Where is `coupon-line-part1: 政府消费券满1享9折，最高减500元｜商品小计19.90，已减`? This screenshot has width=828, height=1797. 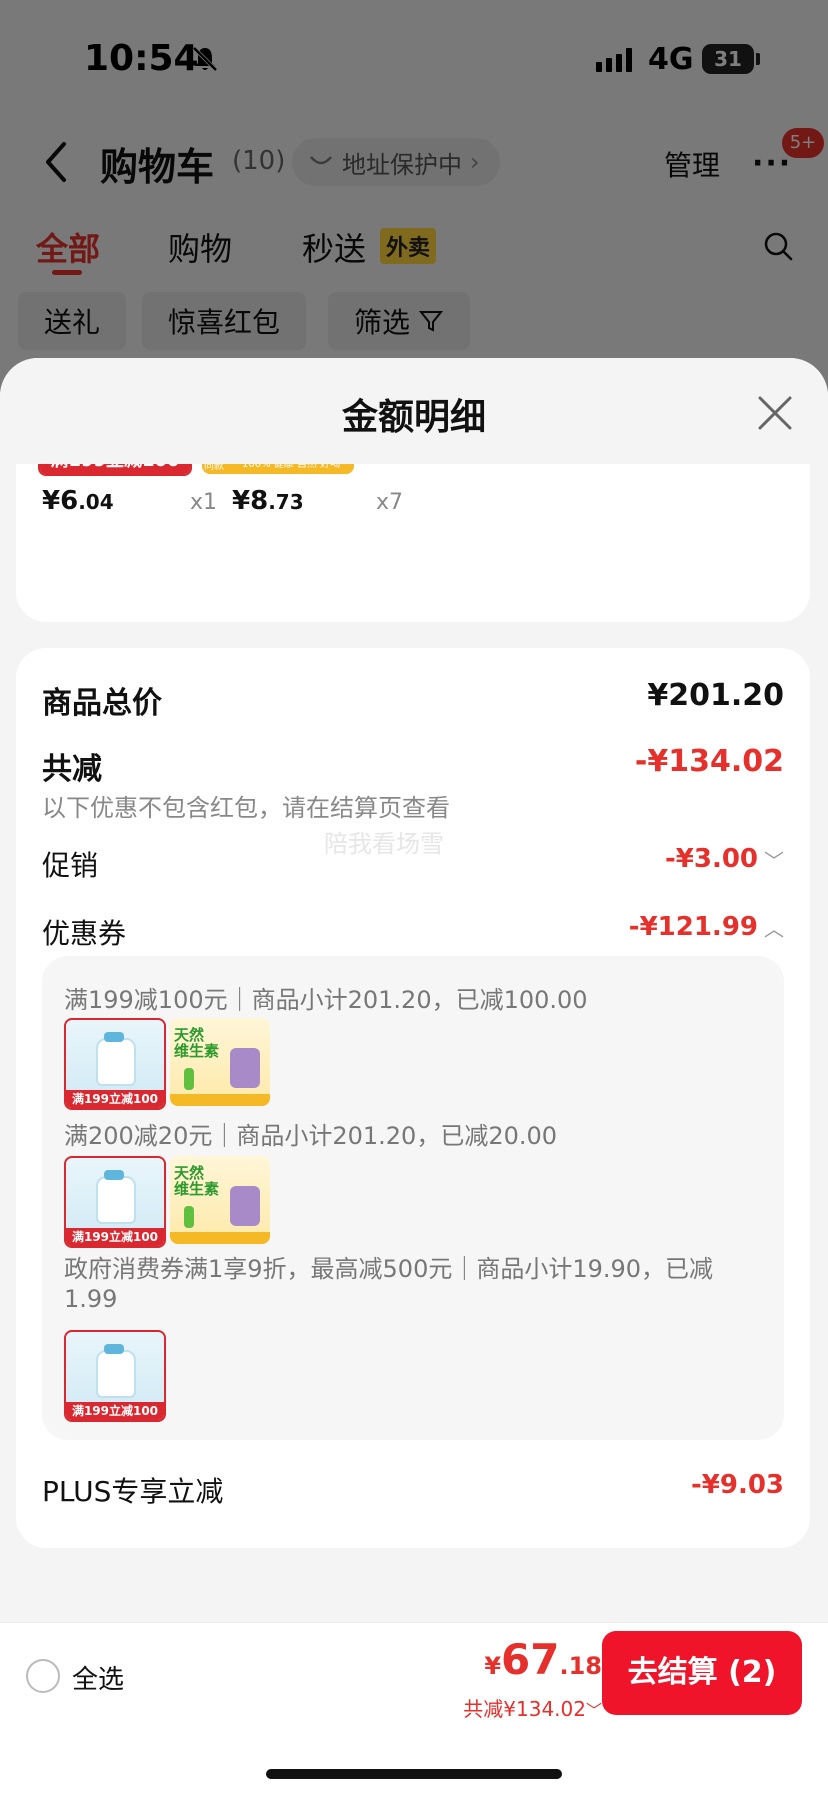
coupon-line-part1: 政府消费券满1享9折，最高减500元｜商品小计19.90，已减 is located at coordinates (389, 1269).